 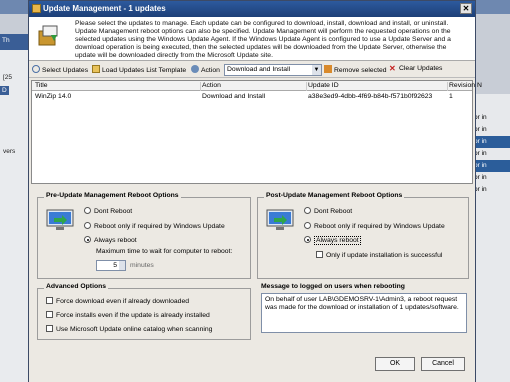 I want to click on dialog-titlebar: Update Management - 1 updates ✕, so click(x=252, y=9).